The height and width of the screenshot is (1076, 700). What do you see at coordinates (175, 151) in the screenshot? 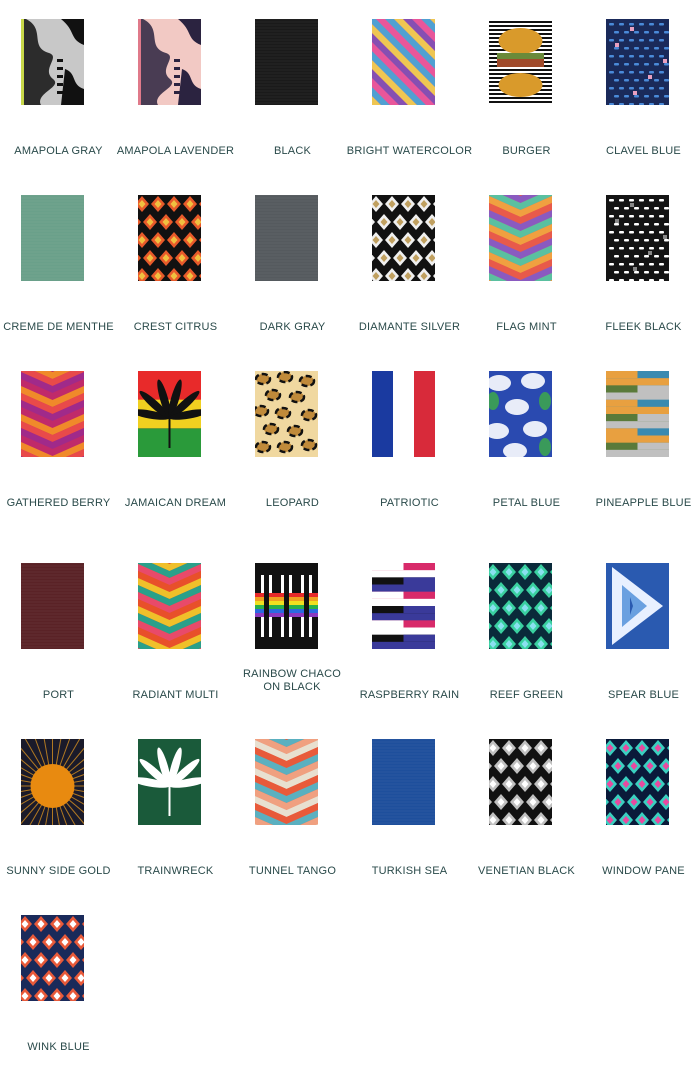
I see `swatch-label: AMAPOLA LAVENDER` at bounding box center [175, 151].